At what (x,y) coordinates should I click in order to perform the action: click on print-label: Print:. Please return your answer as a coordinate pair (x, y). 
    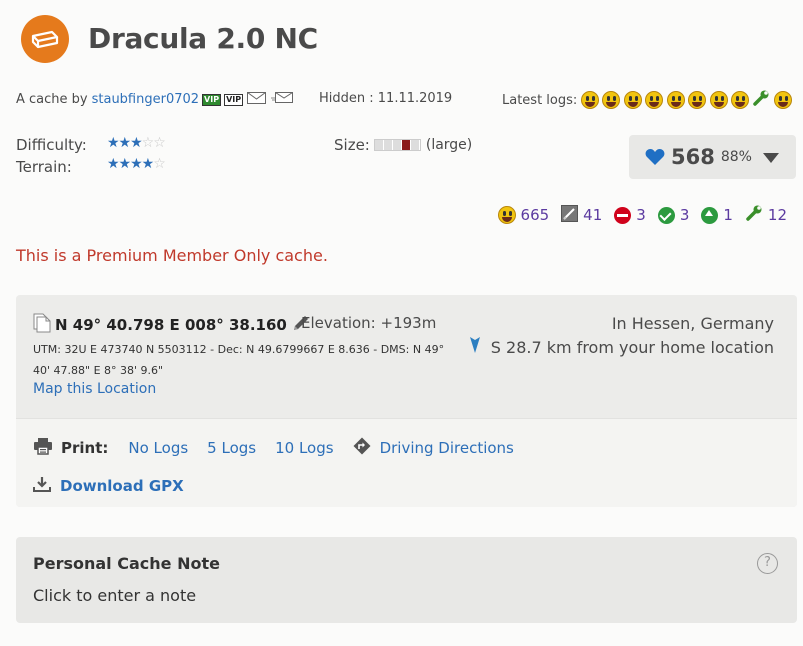
    Looking at the image, I should click on (85, 448).